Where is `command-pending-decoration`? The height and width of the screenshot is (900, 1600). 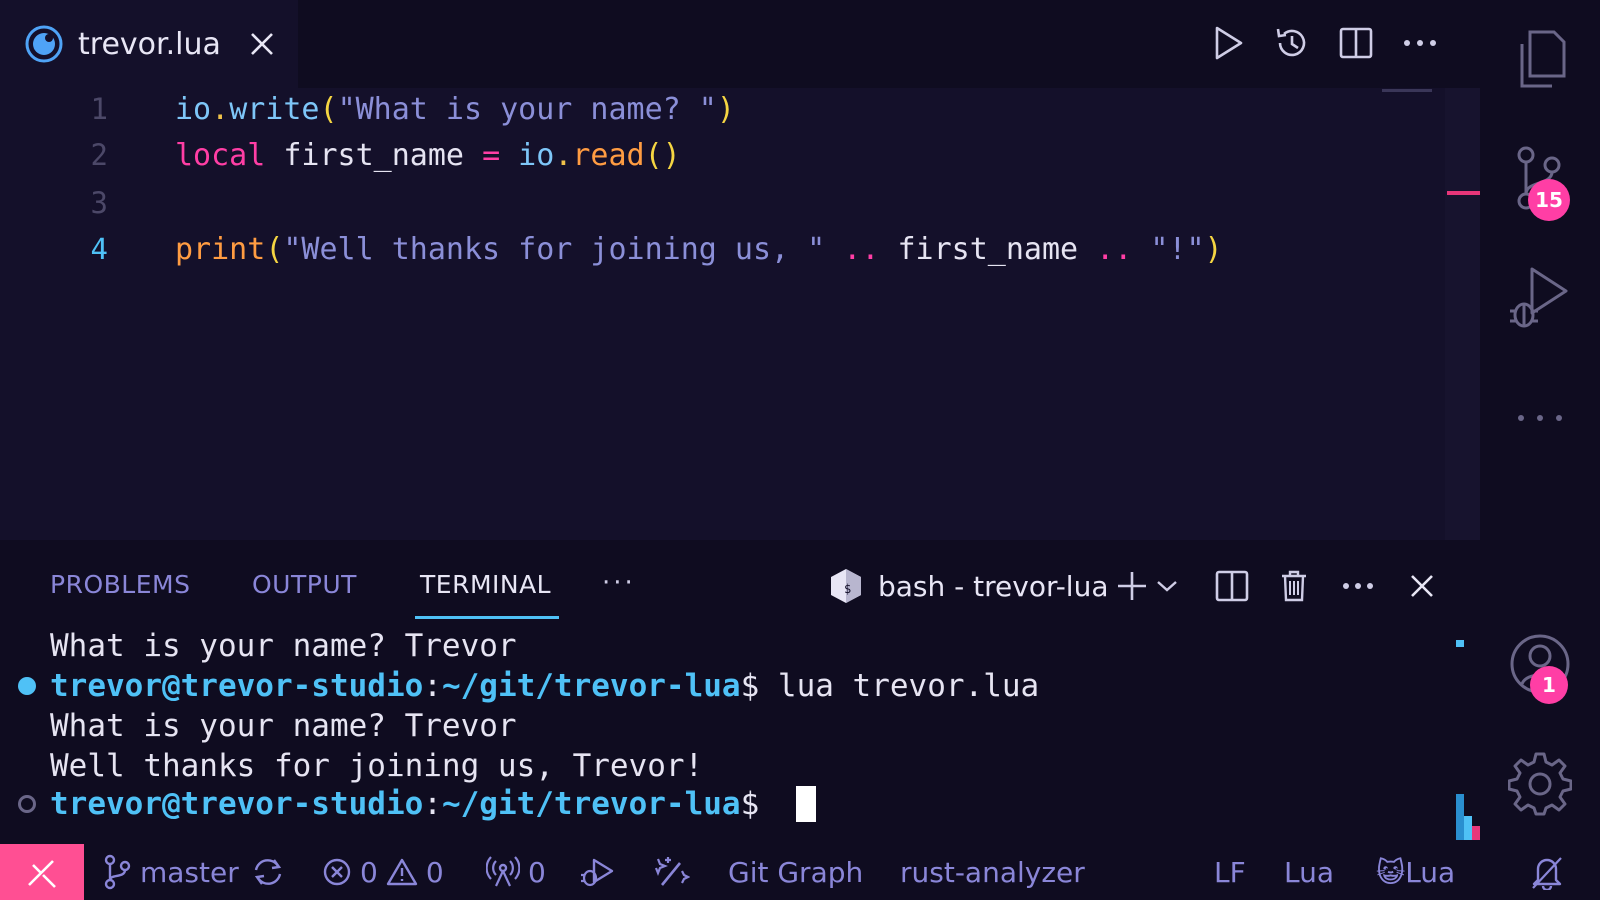 command-pending-decoration is located at coordinates (27, 804).